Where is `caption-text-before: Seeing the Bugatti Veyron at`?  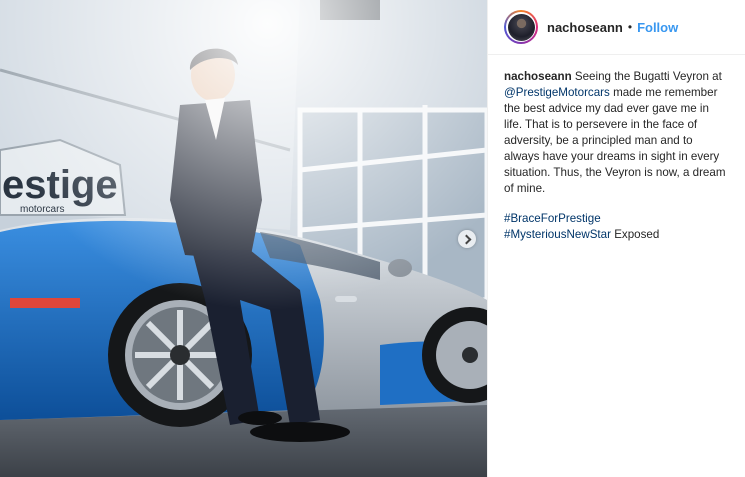
caption-text-before: Seeing the Bugatti Veyron at is located at coordinates (646, 76).